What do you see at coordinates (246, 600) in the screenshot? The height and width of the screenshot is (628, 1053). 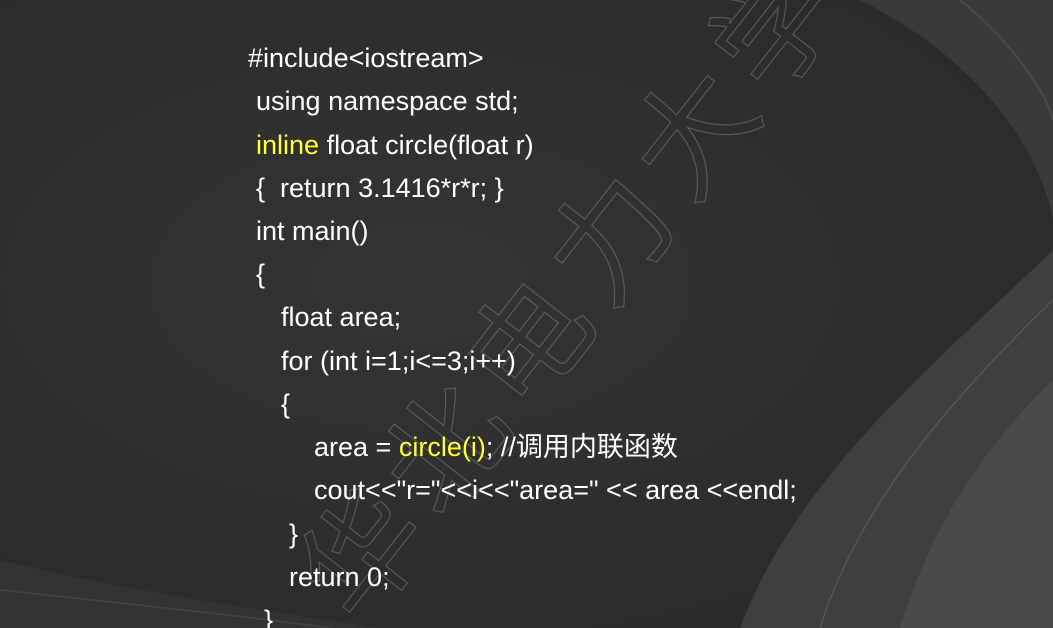 I see `code-line-14: }` at bounding box center [246, 600].